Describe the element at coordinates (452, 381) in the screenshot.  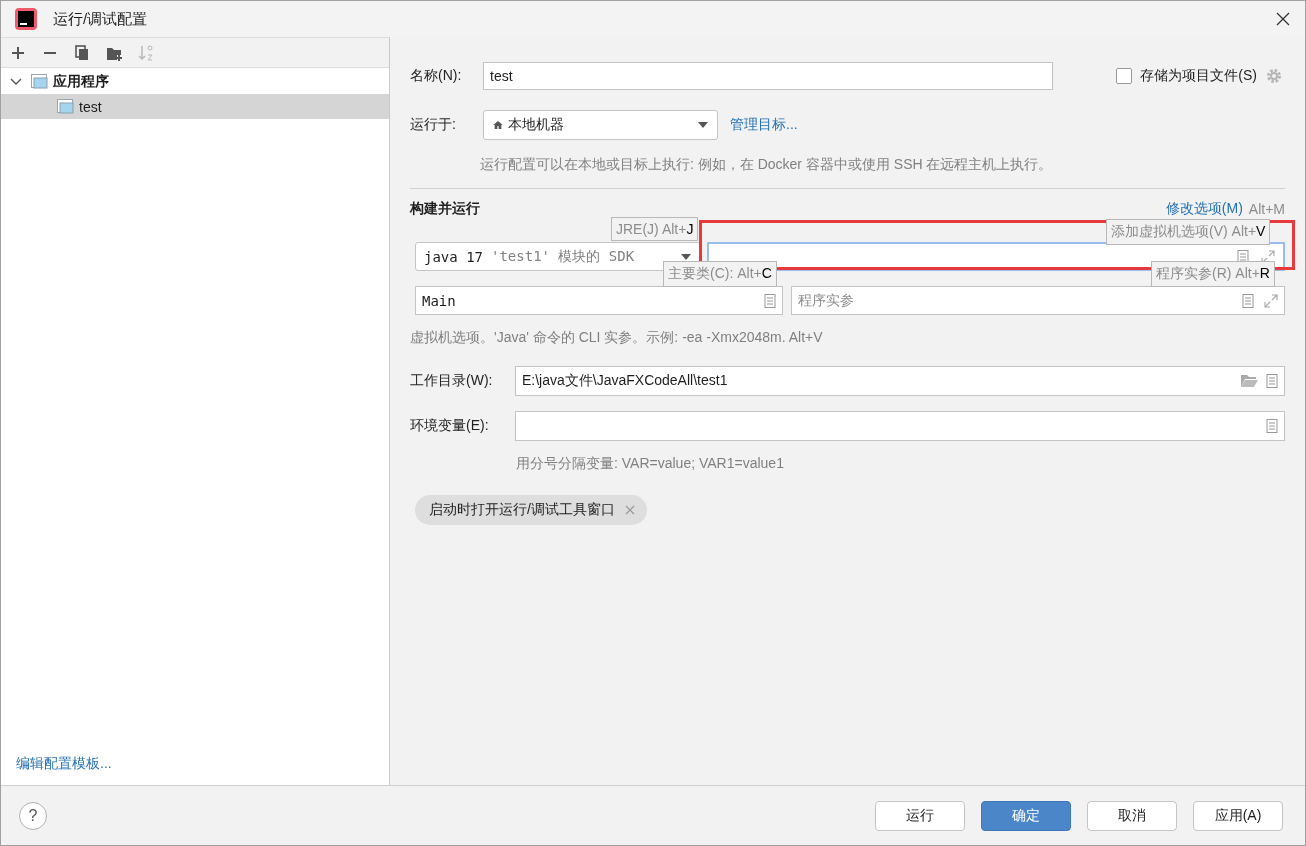
I see `working-dir-label: 工作目录(W):` at that location.